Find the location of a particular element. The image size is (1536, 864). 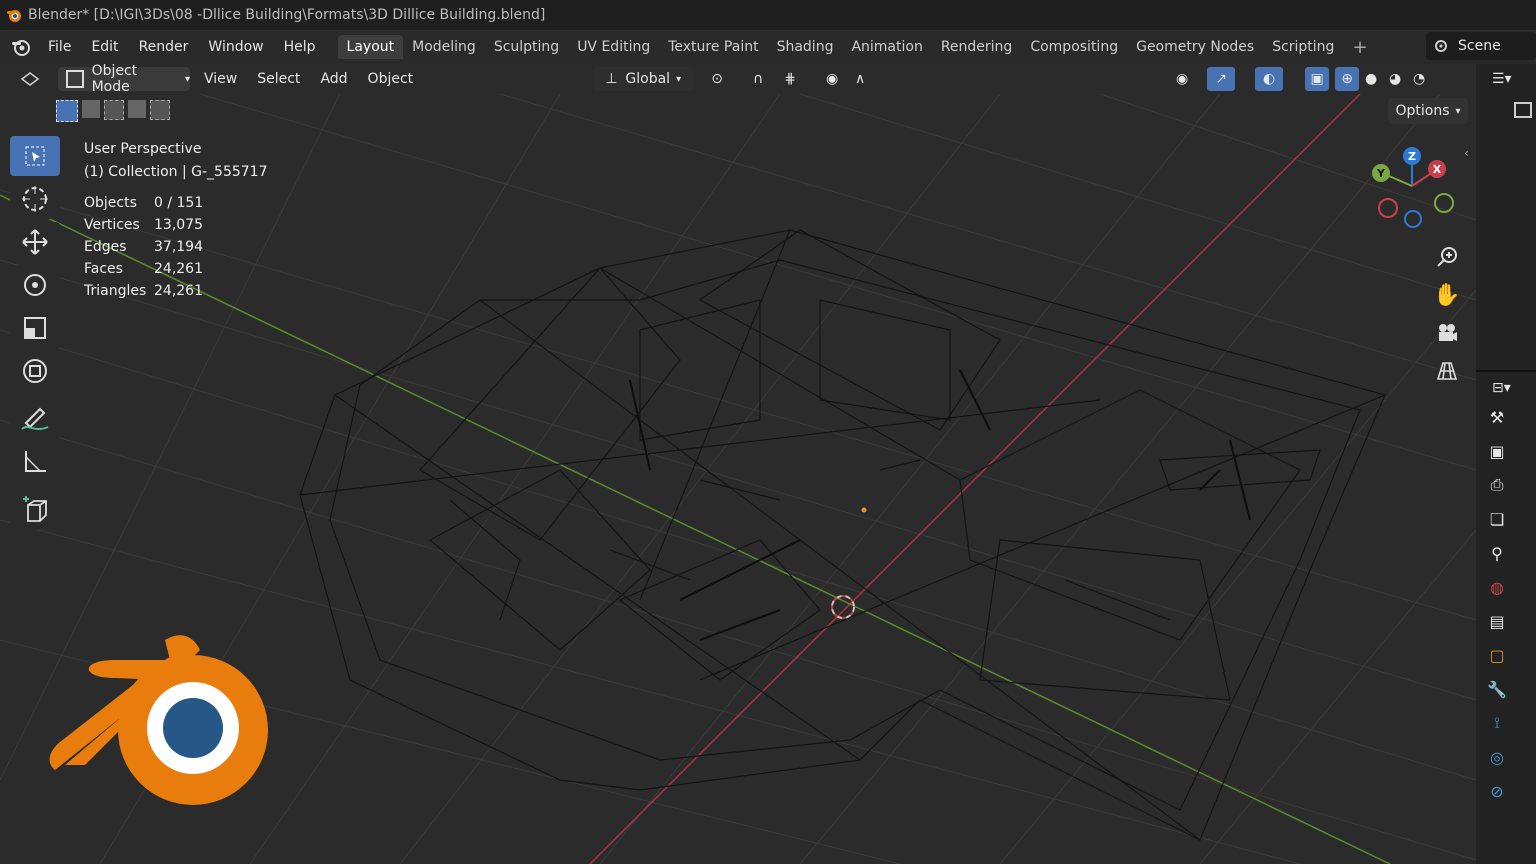

snap-button: ∩ is located at coordinates (758, 79).